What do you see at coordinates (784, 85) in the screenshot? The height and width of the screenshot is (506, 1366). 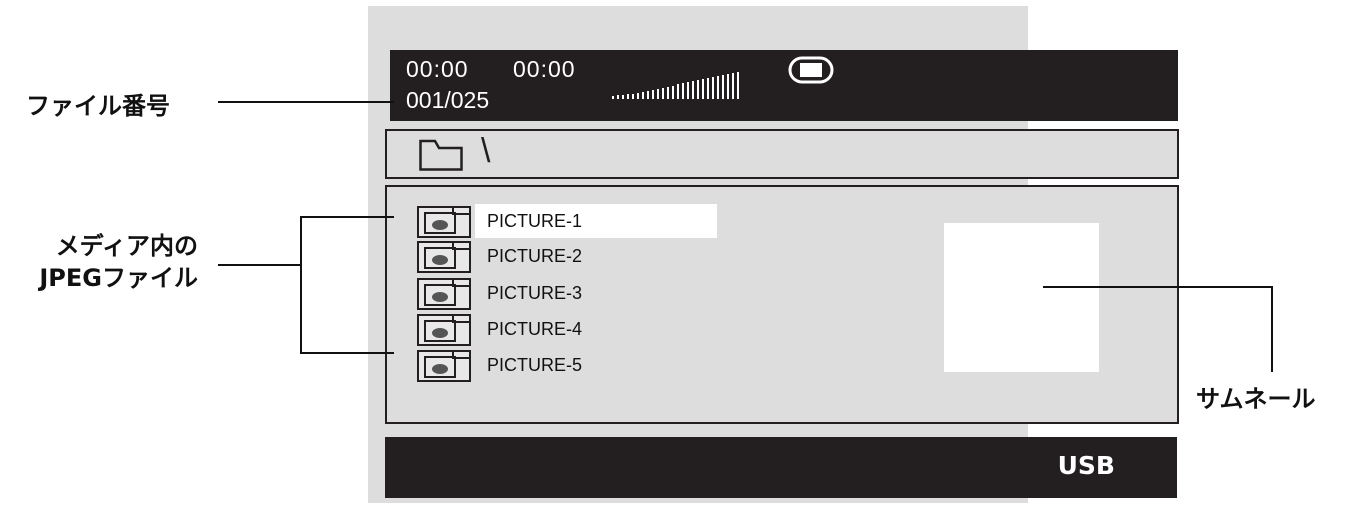 I see `status-bar: 00:00 00:00 001/025` at bounding box center [784, 85].